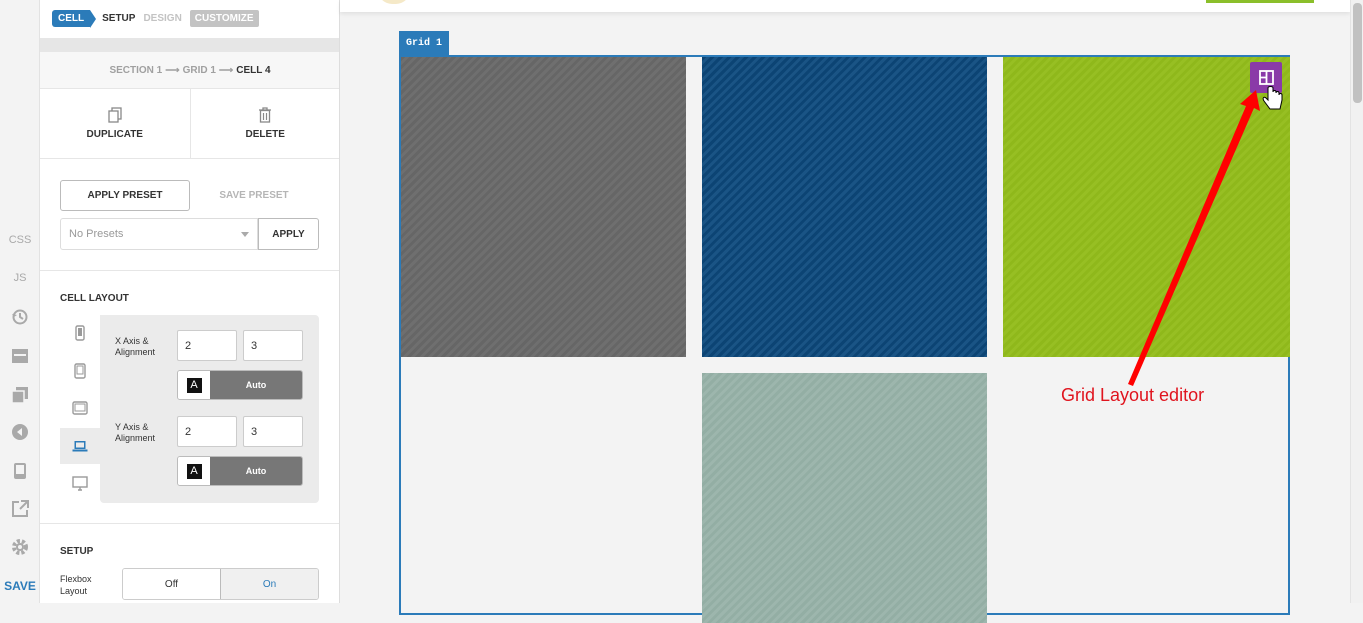  Describe the element at coordinates (207, 345) in the screenshot. I see `x-start-input: 2` at that location.